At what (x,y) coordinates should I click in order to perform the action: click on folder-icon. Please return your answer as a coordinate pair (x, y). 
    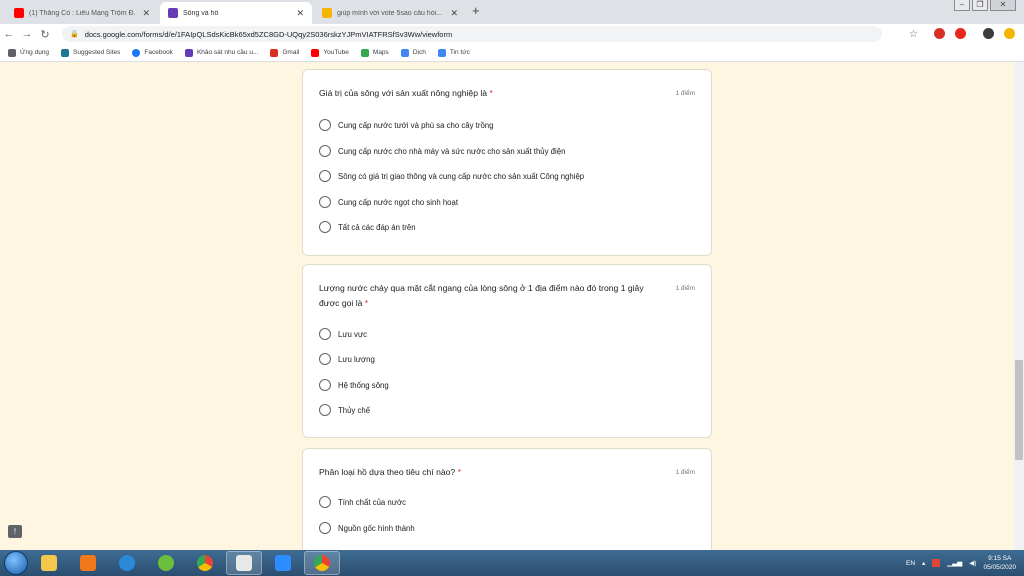
    Looking at the image, I should click on (49, 563).